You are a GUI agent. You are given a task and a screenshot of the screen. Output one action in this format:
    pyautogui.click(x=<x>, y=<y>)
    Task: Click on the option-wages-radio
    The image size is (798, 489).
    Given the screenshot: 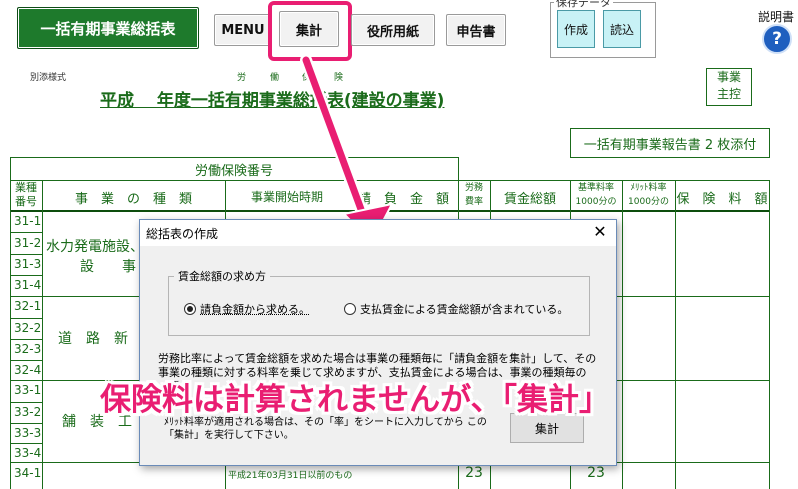 What is the action you would take?
    pyautogui.click(x=350, y=309)
    